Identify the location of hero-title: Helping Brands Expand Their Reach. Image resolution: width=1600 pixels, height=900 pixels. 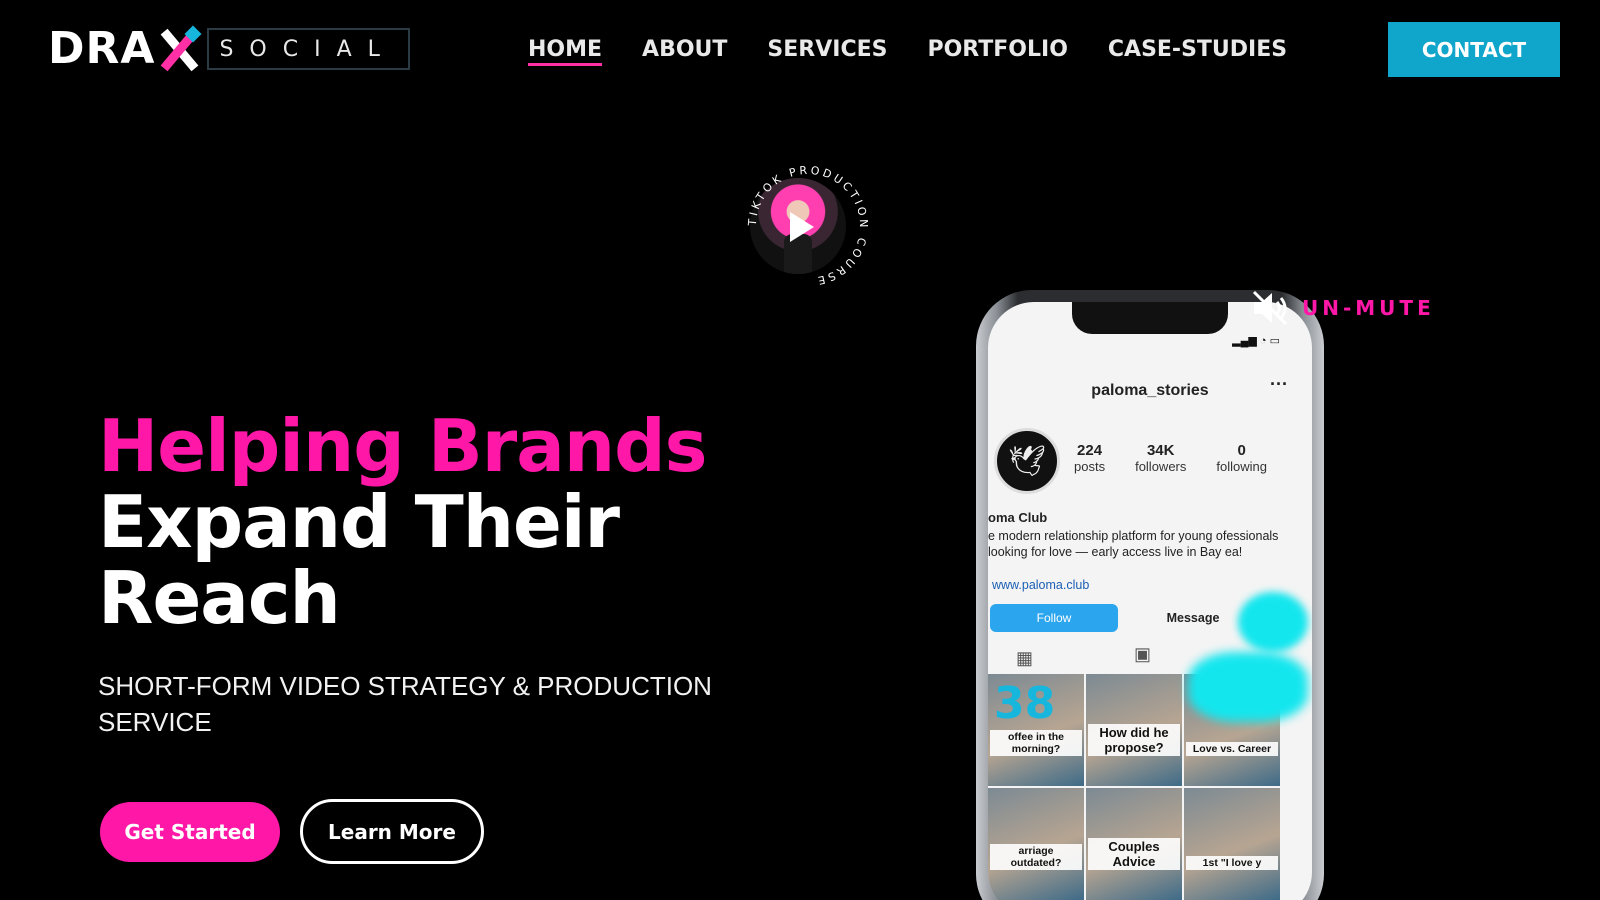
(402, 522).